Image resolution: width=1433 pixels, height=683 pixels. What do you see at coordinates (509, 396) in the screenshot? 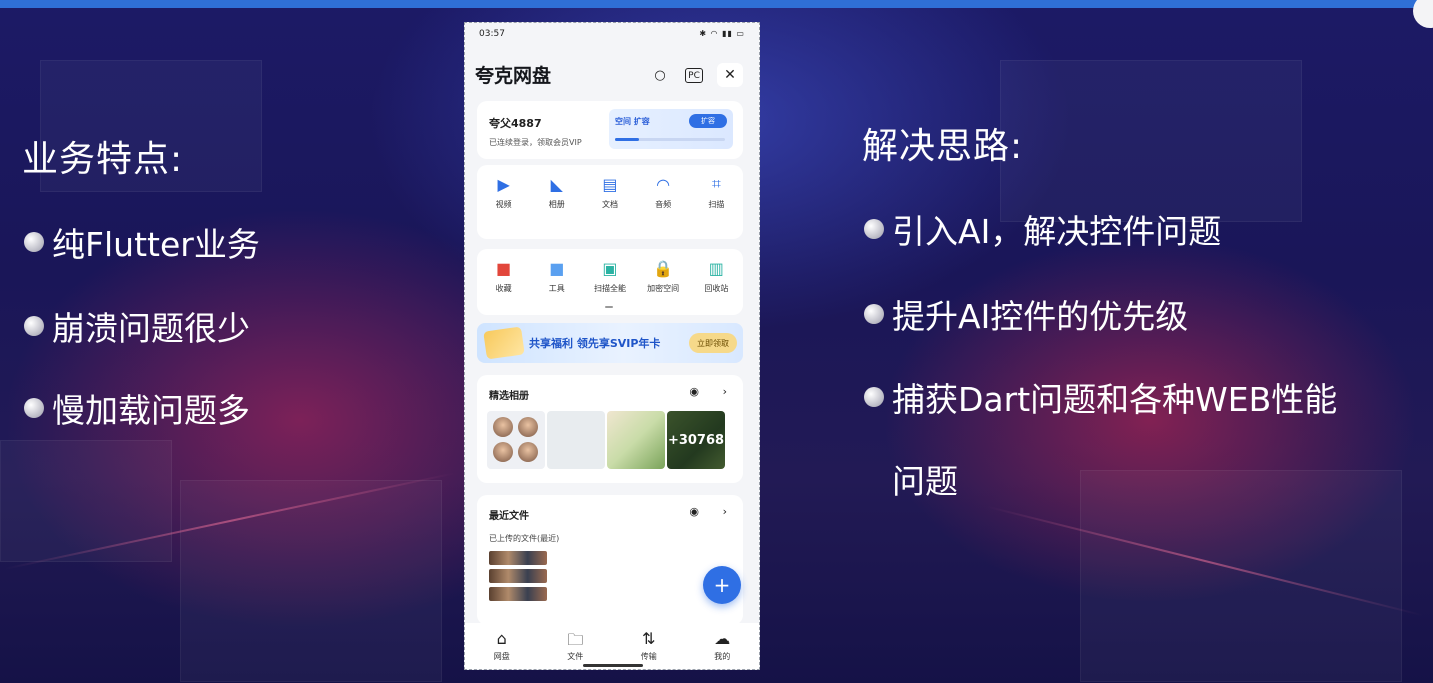
I see `section-title: 精选相册` at bounding box center [509, 396].